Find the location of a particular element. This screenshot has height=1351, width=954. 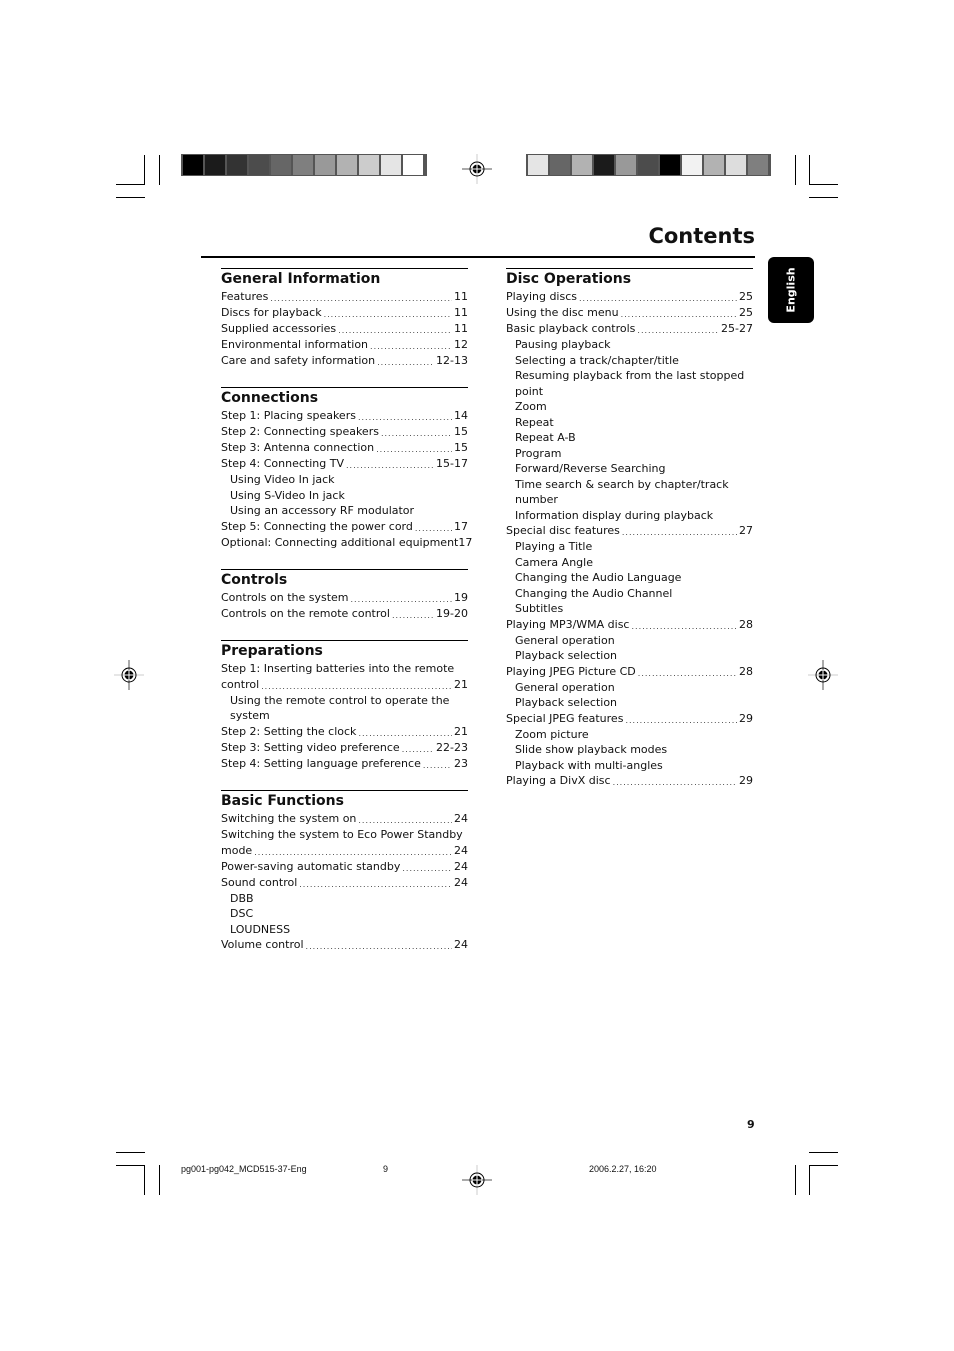

toc-entry-page: 28 is located at coordinates (746, 624).